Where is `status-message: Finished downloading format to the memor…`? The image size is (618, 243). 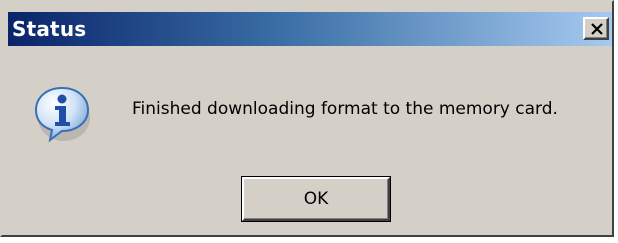 status-message: Finished downloading format to the memor… is located at coordinates (345, 109).